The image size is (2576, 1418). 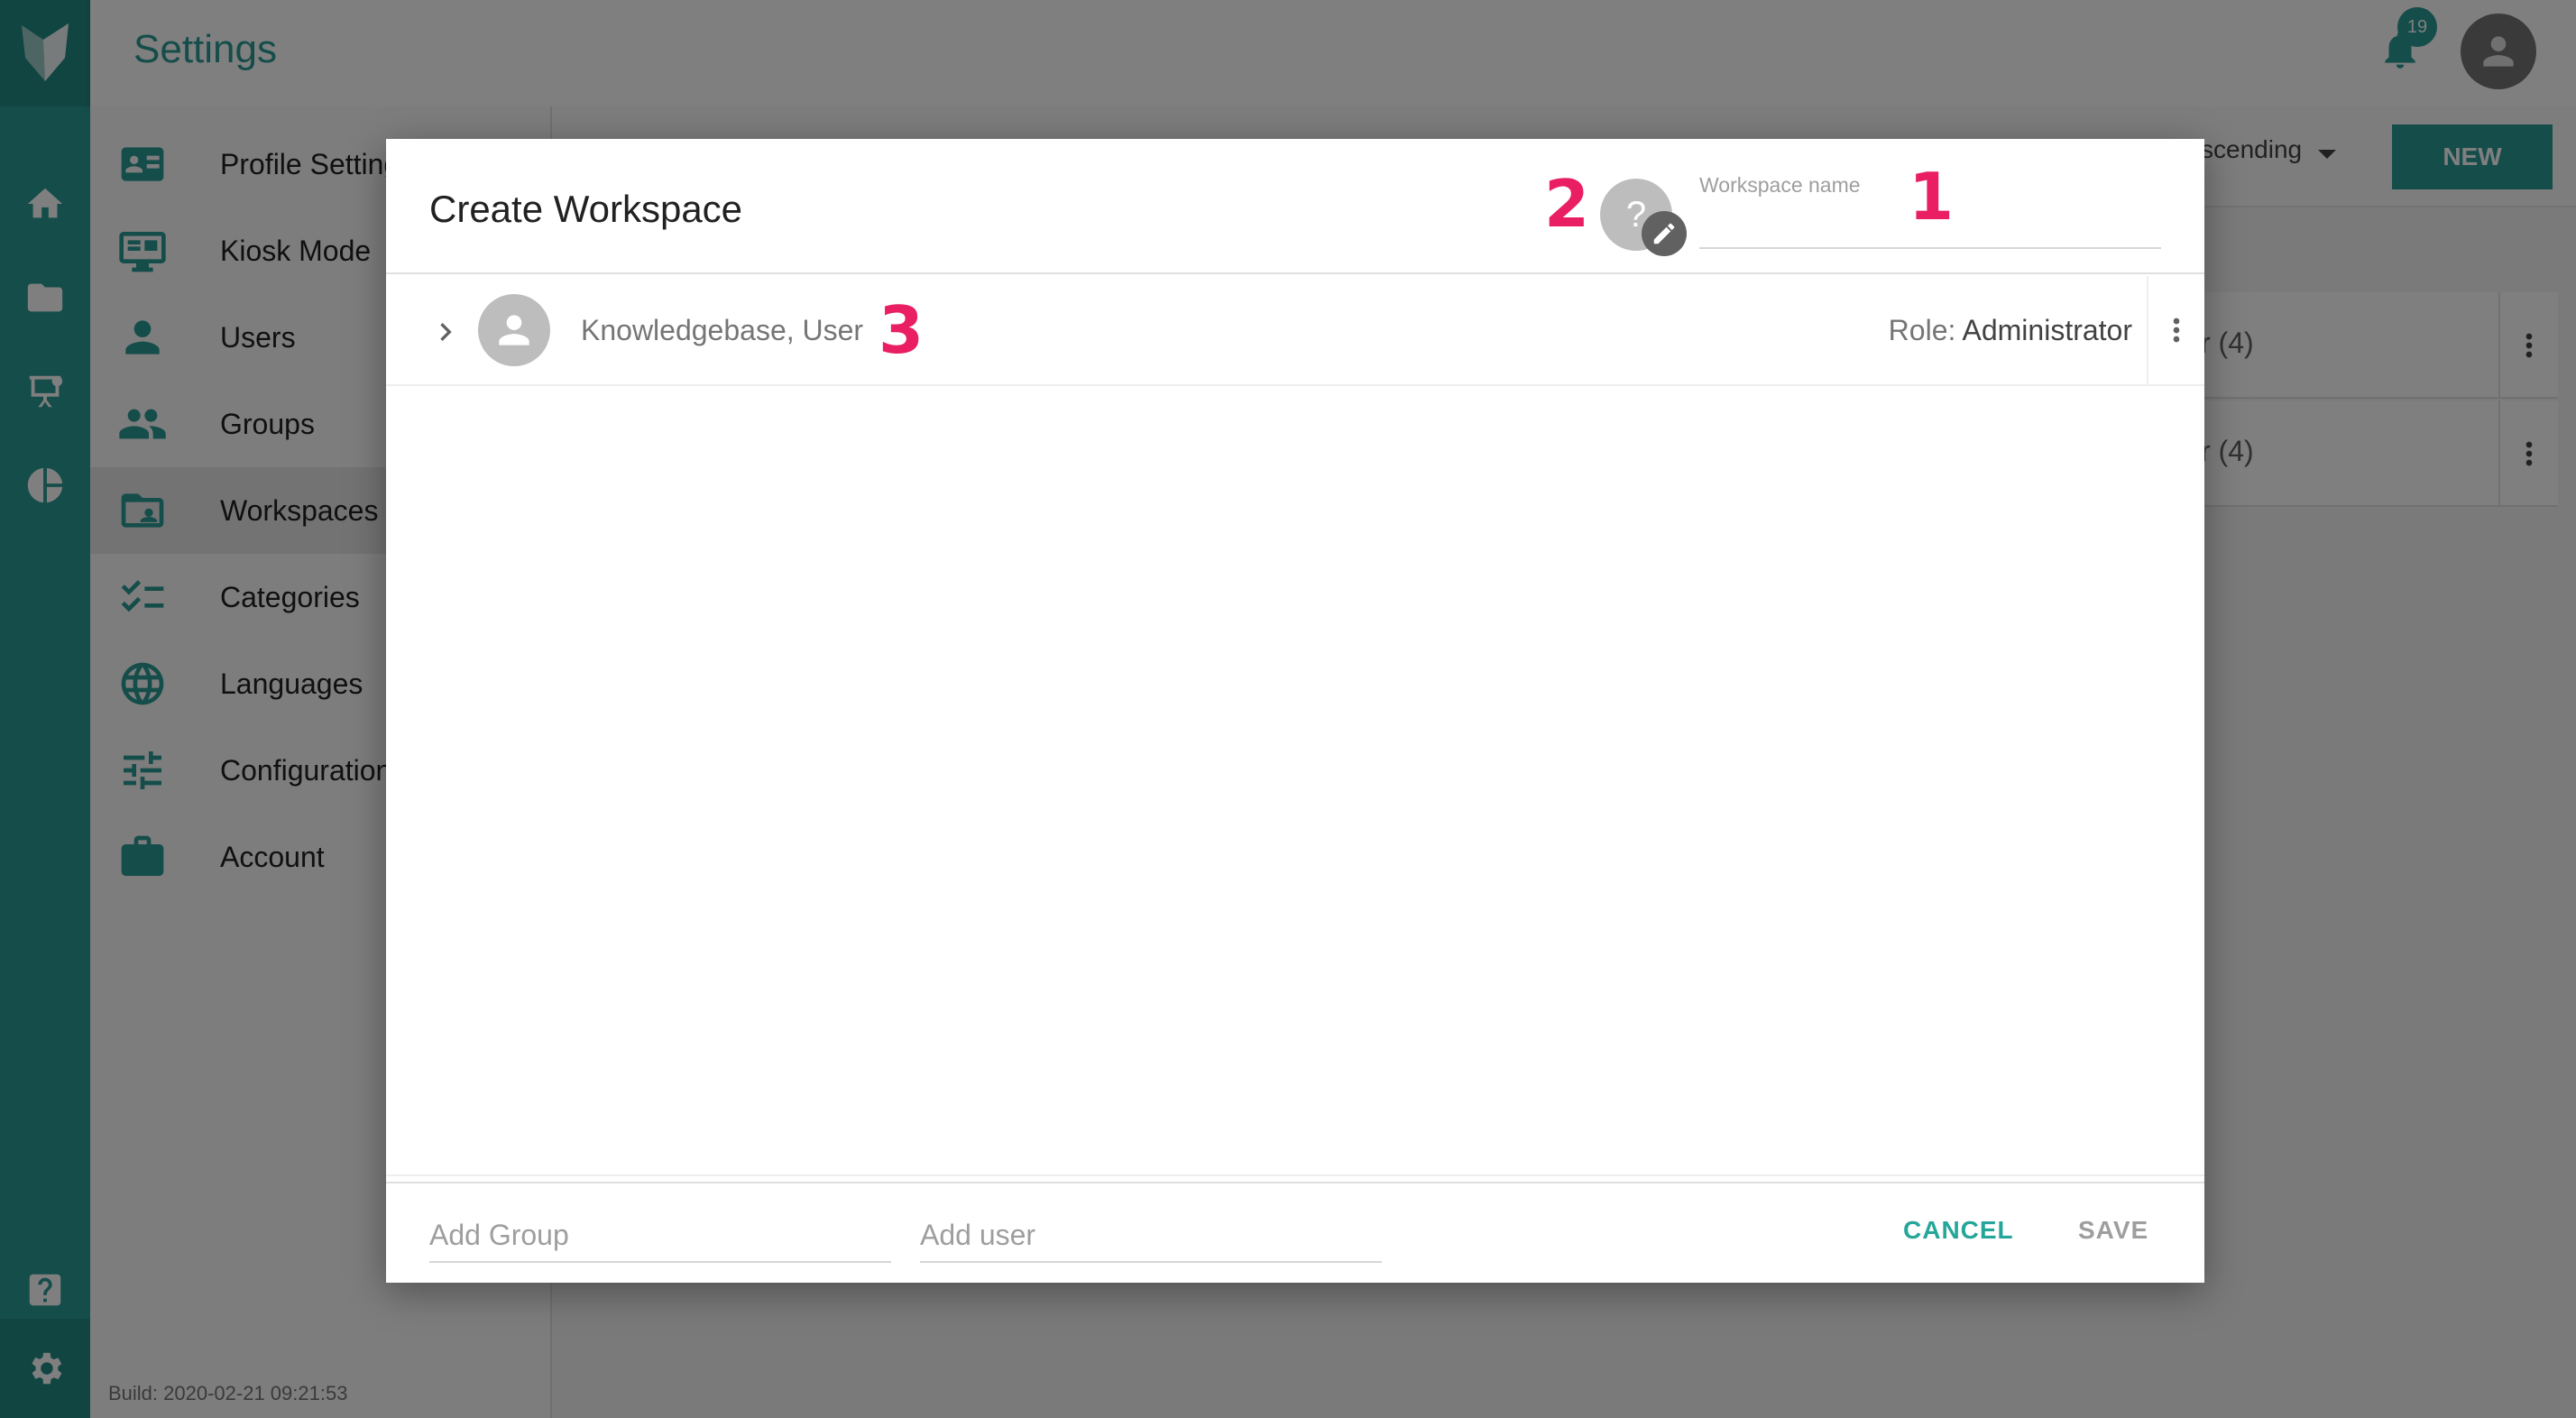 I want to click on footer-divider, so click(x=1295, y=1178).